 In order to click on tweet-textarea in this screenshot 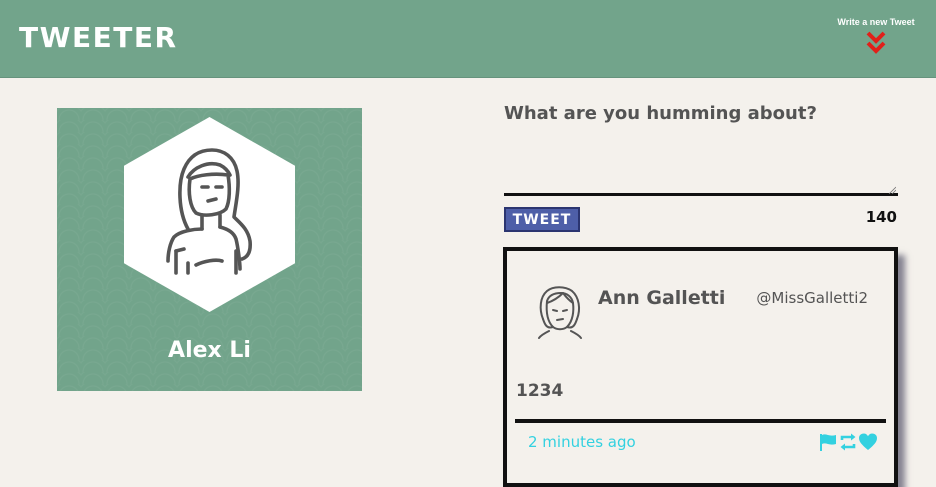, I will do `click(701, 164)`.